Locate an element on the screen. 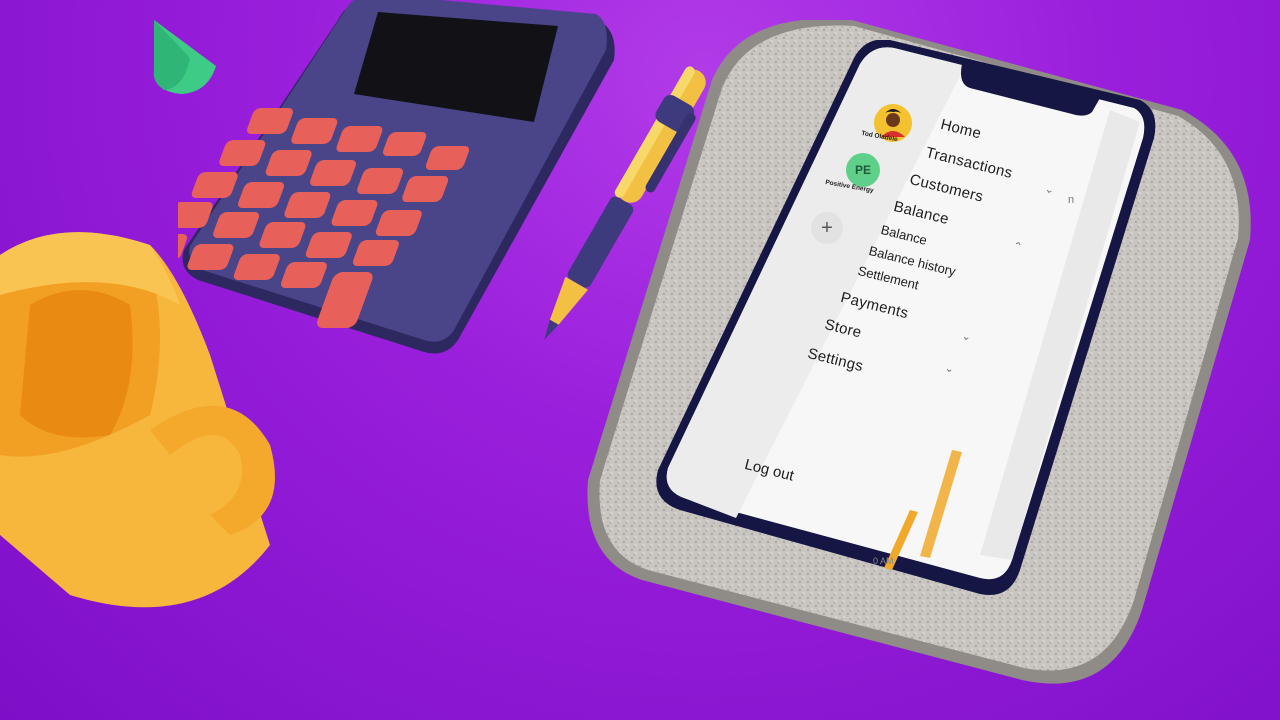 This screenshot has width=1280, height=720. background-field-fragment: n is located at coordinates (1071, 200).